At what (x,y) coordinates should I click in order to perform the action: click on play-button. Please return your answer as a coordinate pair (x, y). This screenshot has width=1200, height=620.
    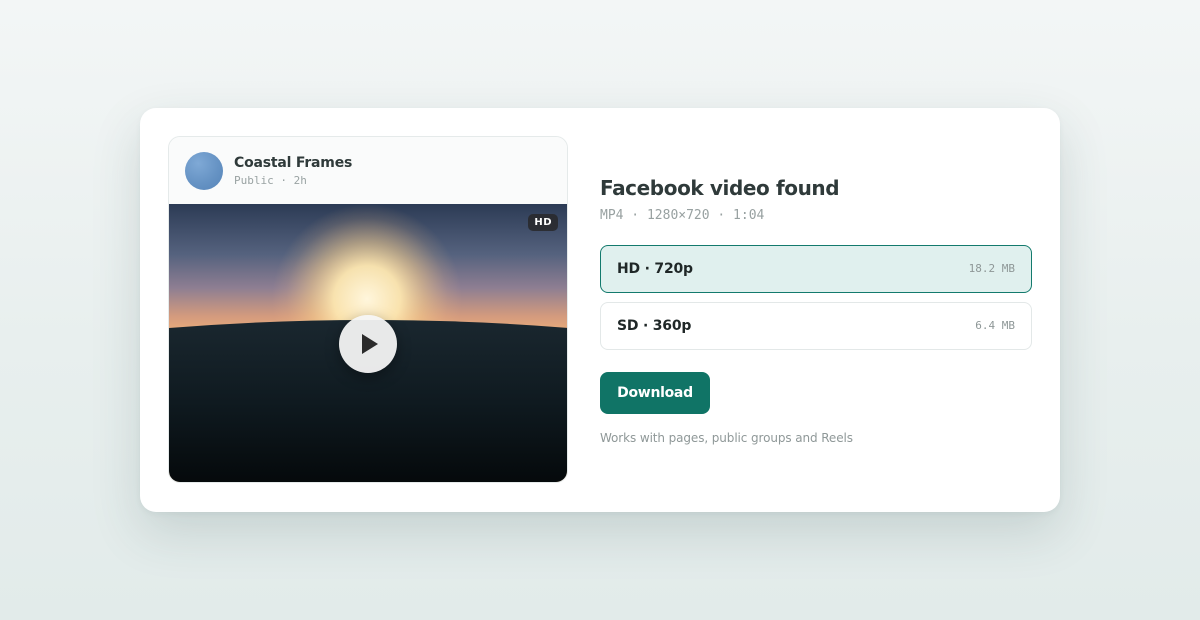
    Looking at the image, I should click on (368, 344).